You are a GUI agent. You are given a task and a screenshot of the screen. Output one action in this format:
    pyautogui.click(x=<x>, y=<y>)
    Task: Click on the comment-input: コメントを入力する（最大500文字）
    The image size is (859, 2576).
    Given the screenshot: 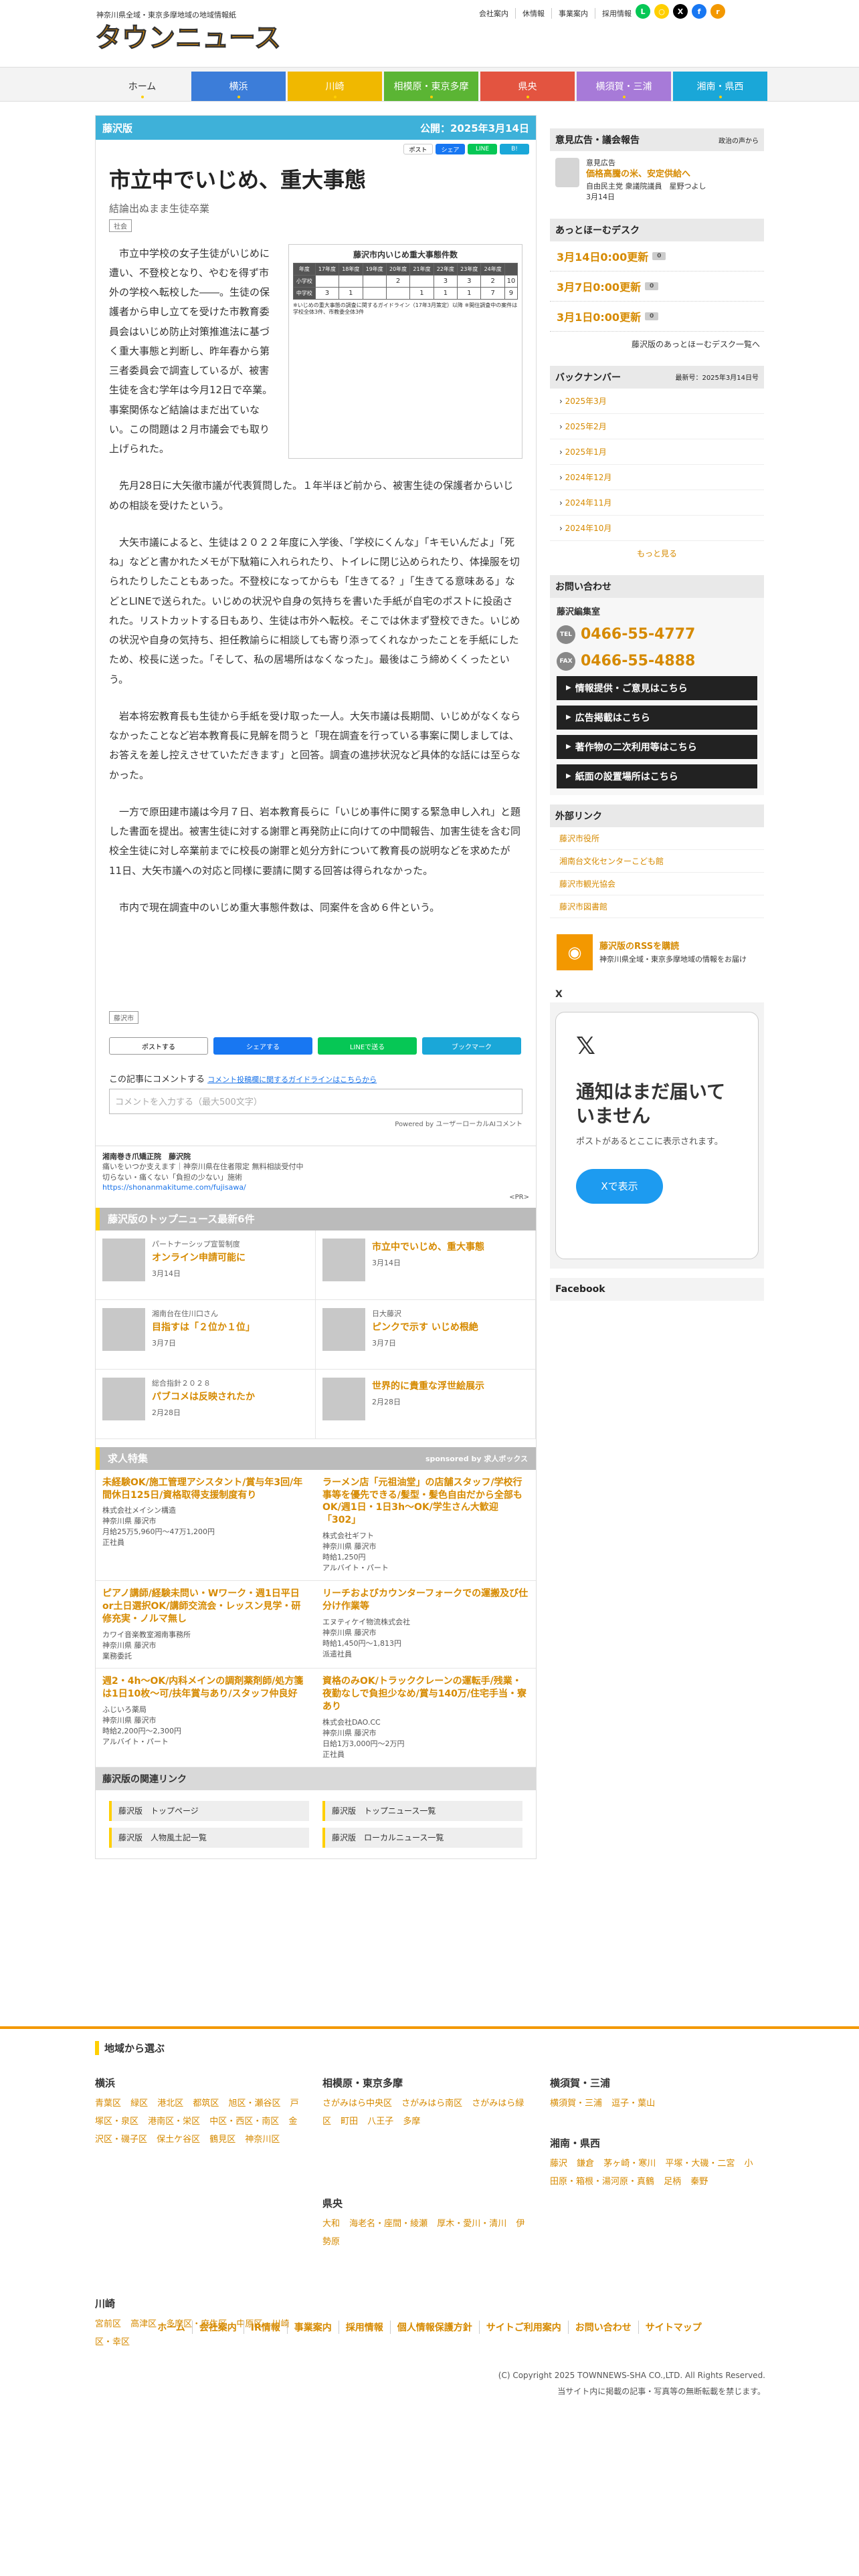 What is the action you would take?
    pyautogui.click(x=315, y=1102)
    